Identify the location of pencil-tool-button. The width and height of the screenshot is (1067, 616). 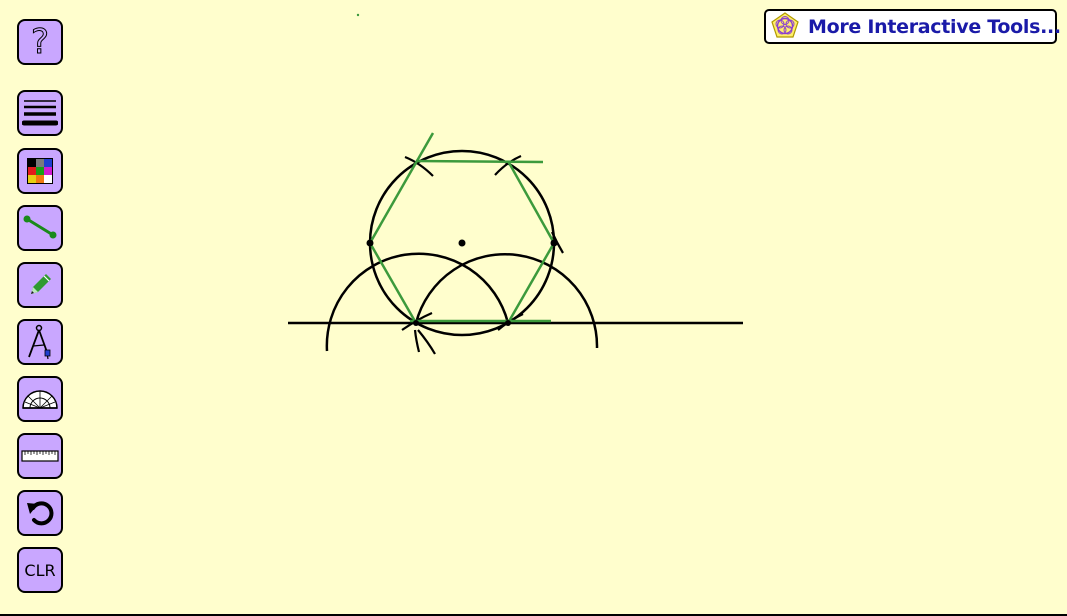
(40, 285).